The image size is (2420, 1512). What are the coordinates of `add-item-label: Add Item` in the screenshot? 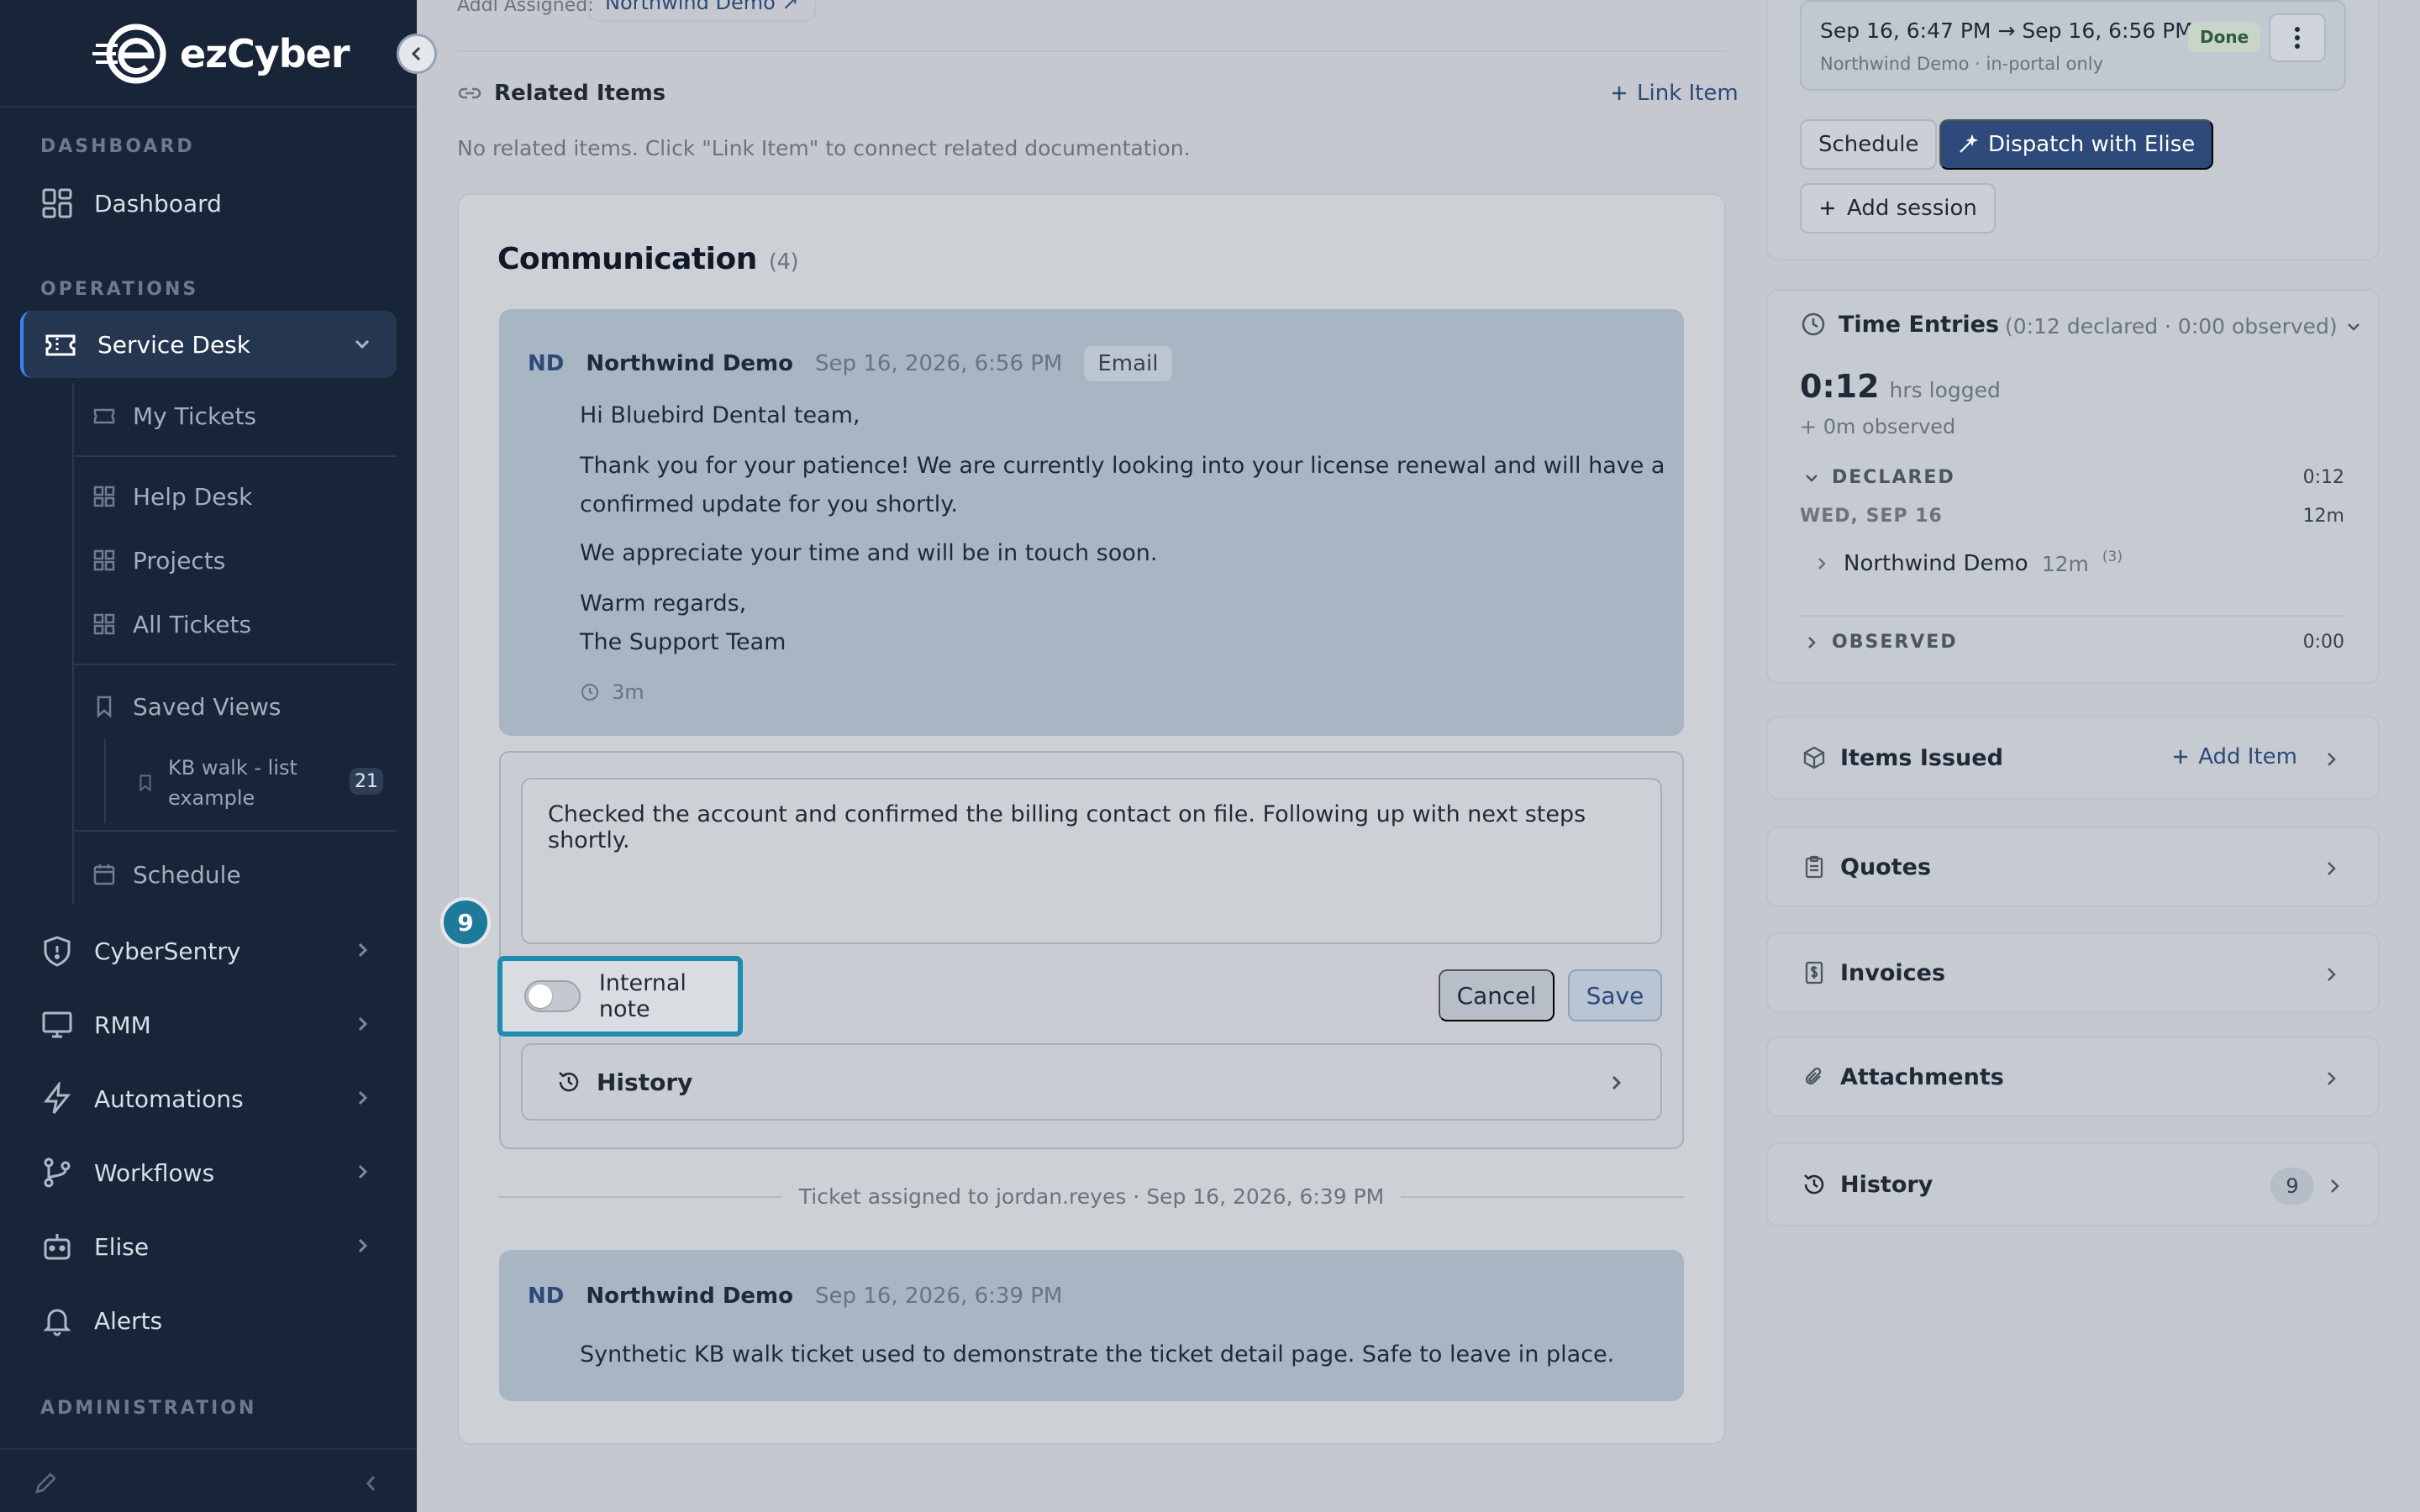 It's located at (2247, 756).